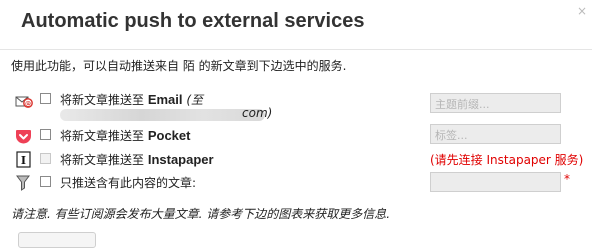 The image size is (592, 248). Describe the element at coordinates (125, 135) in the screenshot. I see `pocket-label: 将新文章推送至 Pocket` at that location.